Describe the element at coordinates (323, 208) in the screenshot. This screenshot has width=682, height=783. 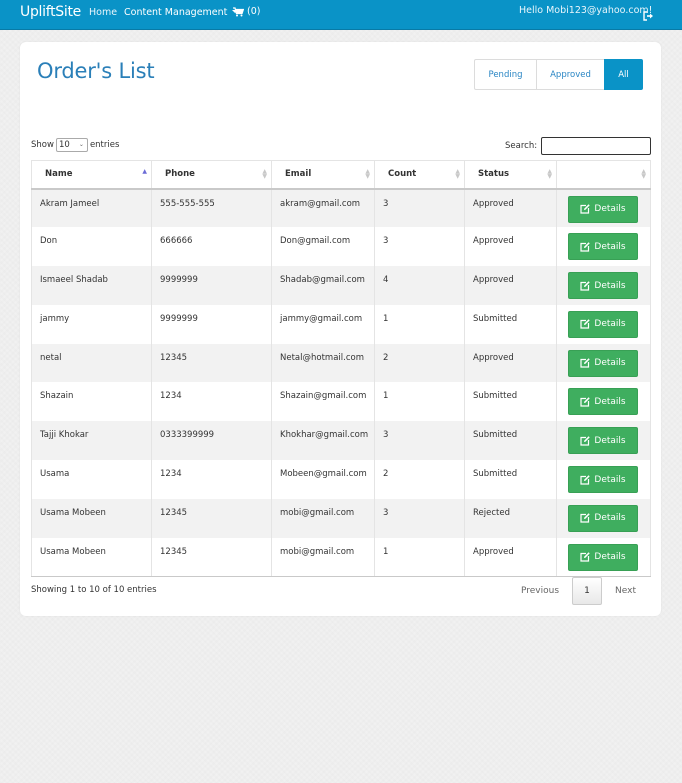
I see `cell-email: akram@gmail.com` at that location.